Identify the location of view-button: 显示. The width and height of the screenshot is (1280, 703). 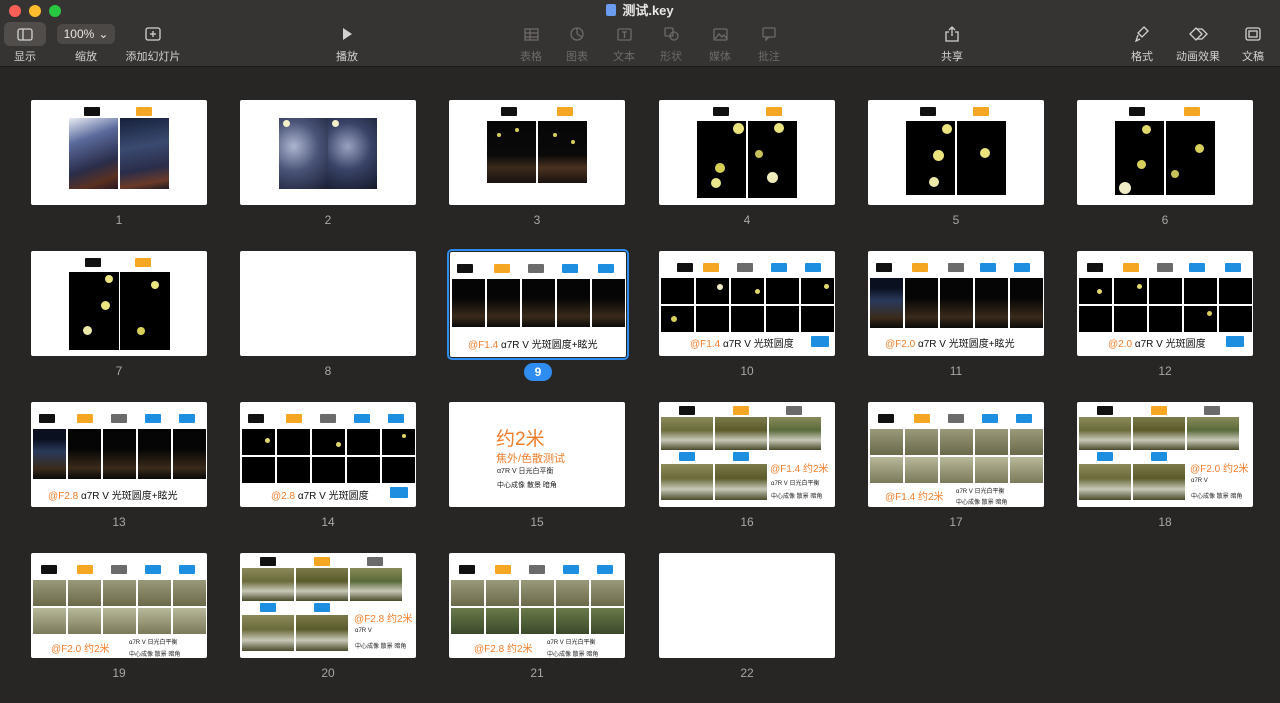
(25, 43).